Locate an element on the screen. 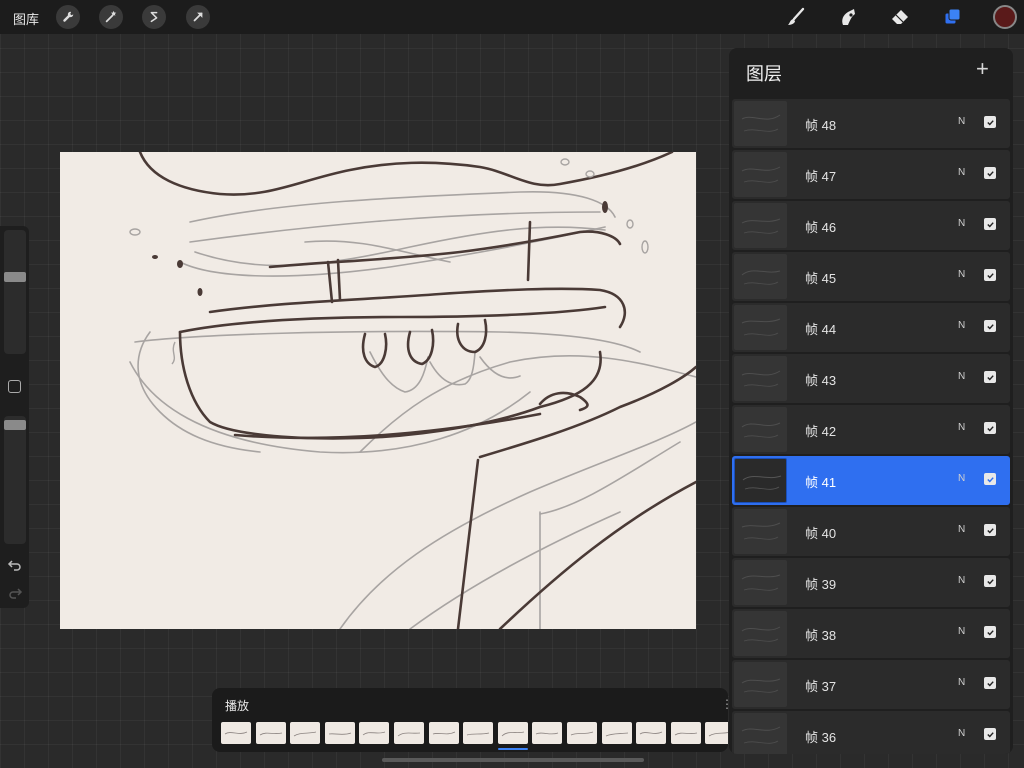  brush-size-slider-thumb is located at coordinates (15, 277).